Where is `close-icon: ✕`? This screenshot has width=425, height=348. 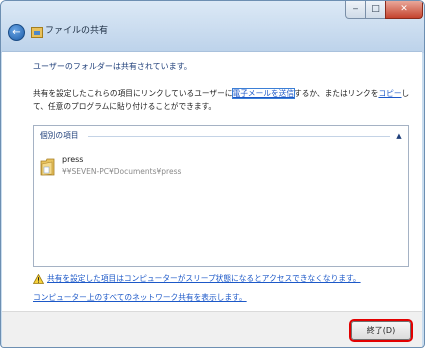
close-icon: ✕ is located at coordinates (404, 9).